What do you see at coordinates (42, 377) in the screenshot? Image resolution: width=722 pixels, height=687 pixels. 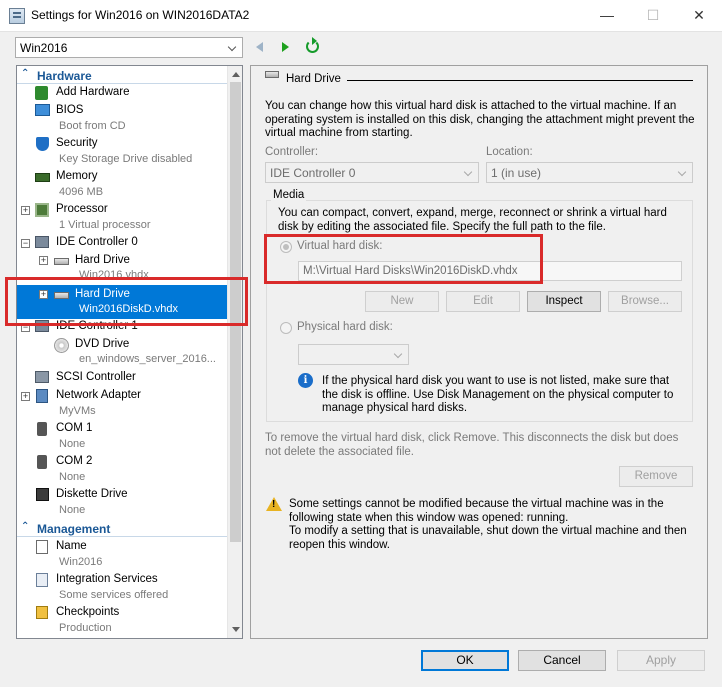 I see `scsi-controller-icon` at bounding box center [42, 377].